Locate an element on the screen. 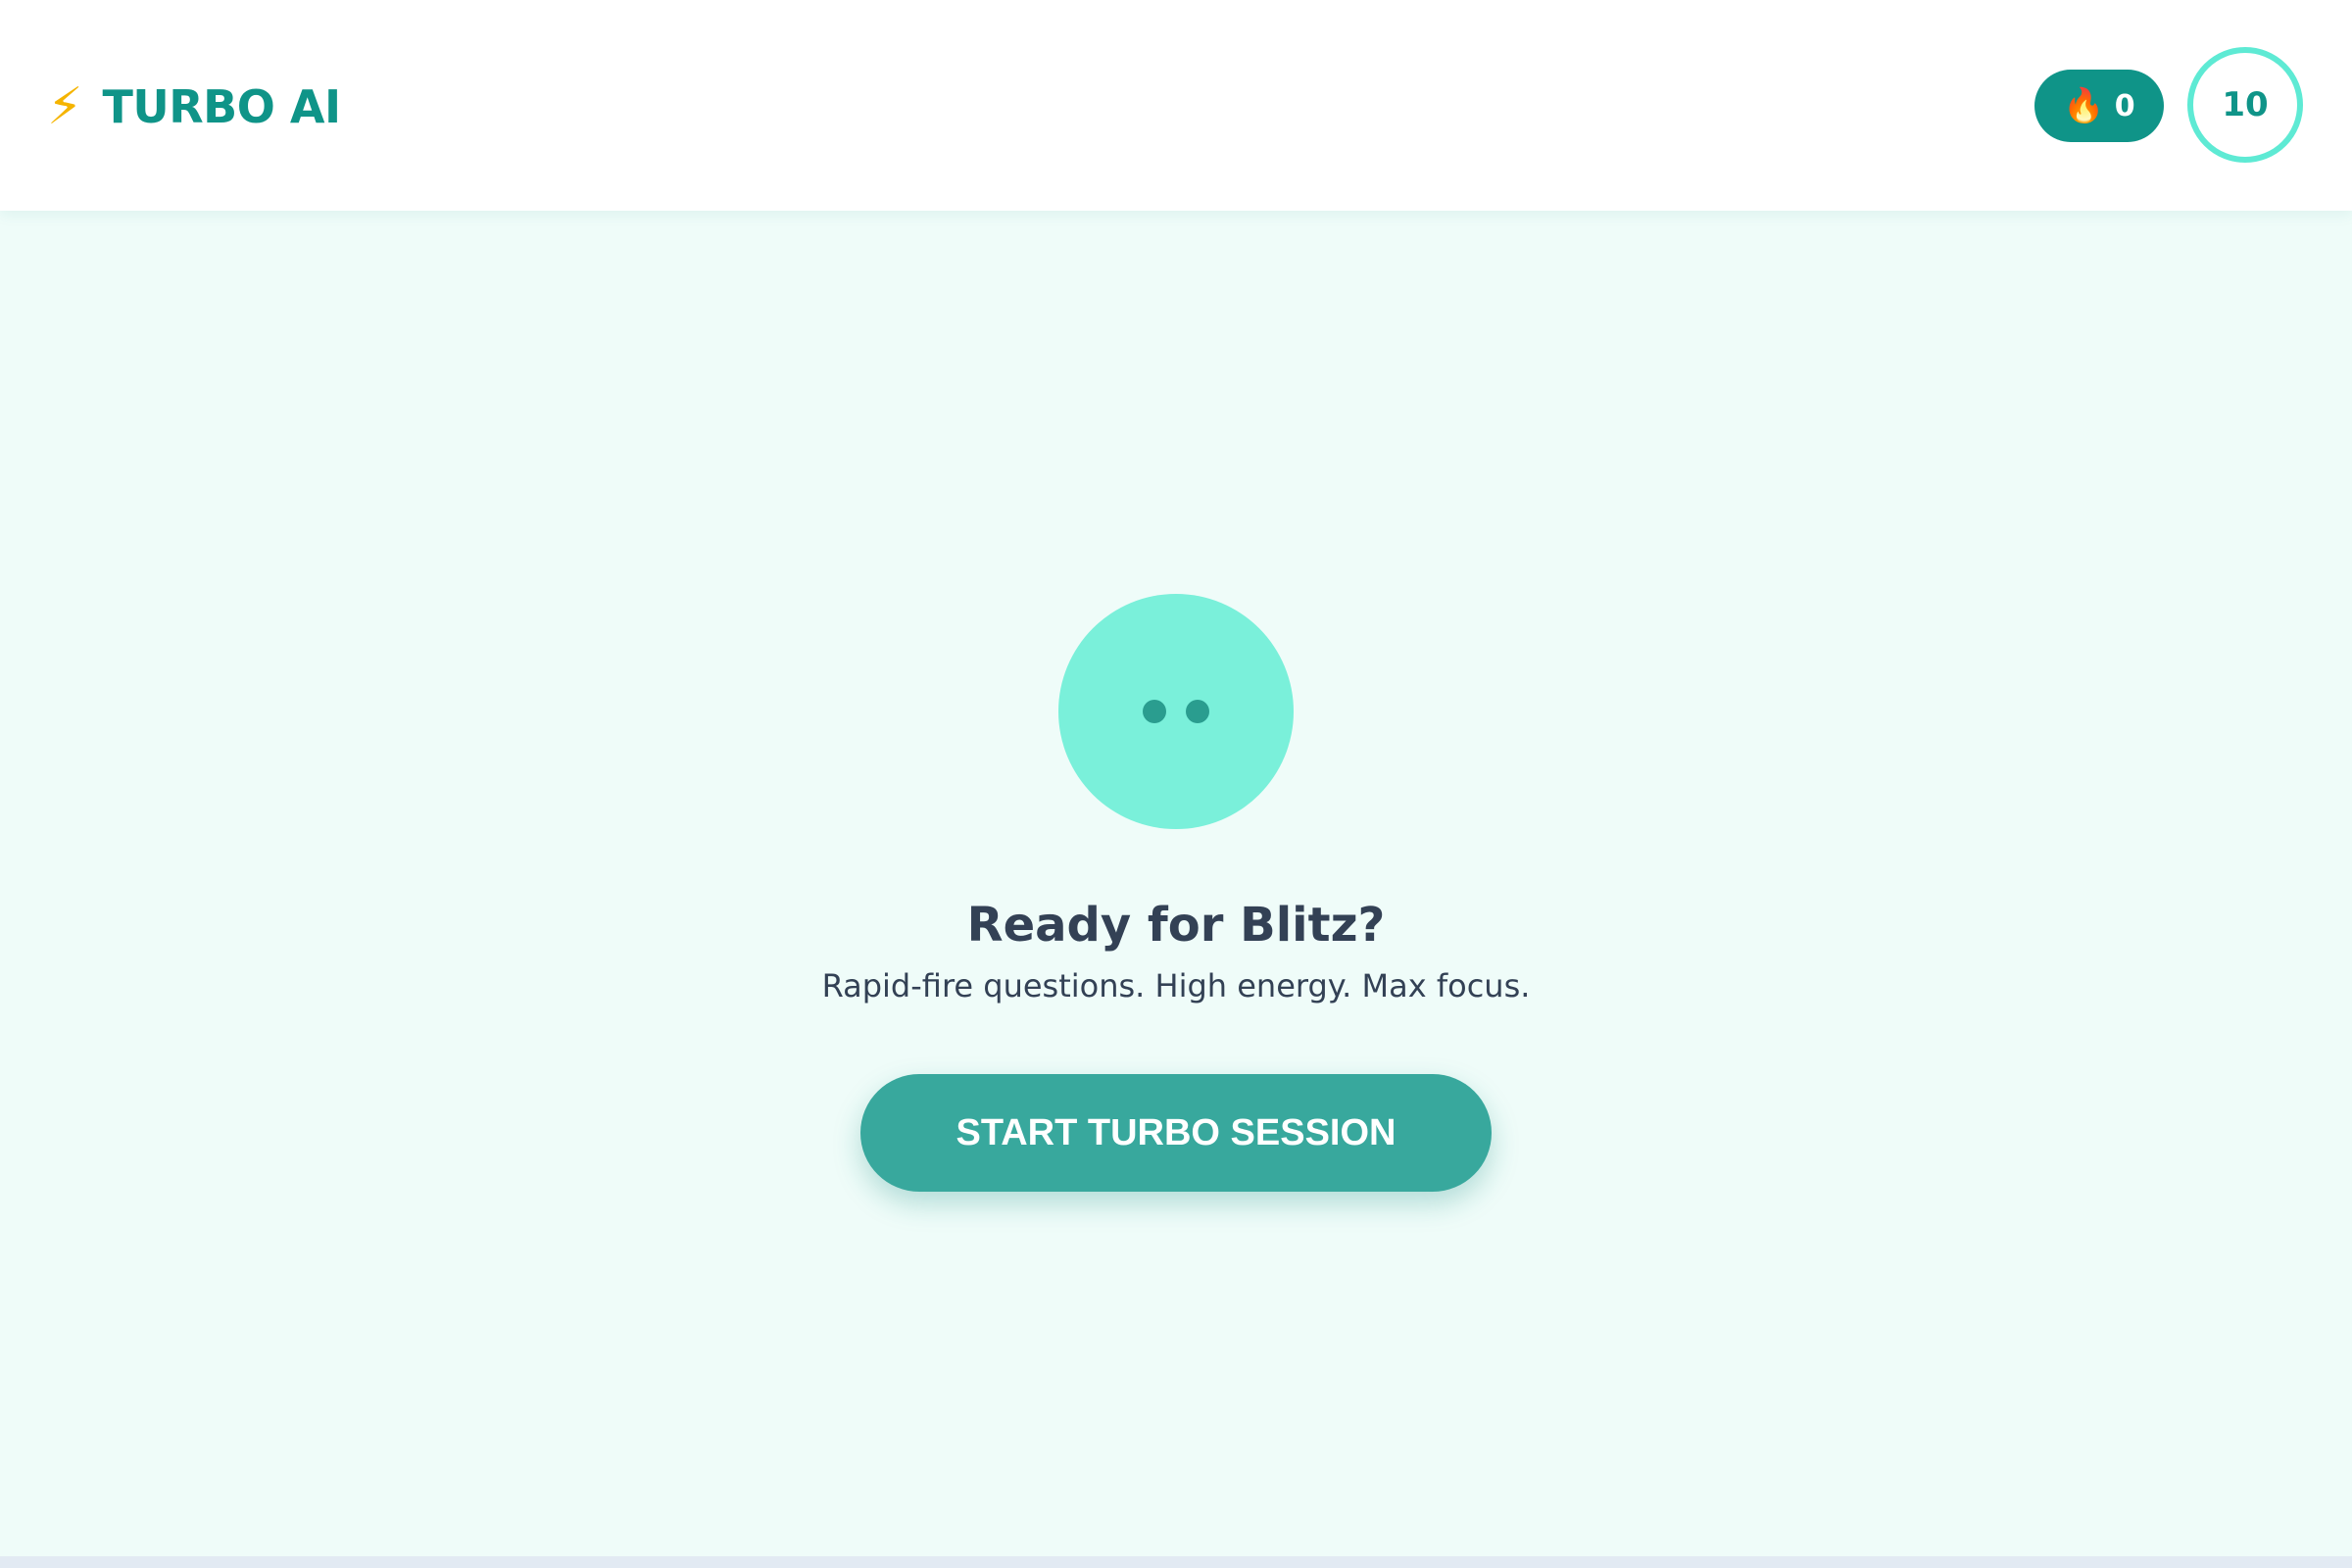  streak-badge: 🔥 0 is located at coordinates (2099, 106).